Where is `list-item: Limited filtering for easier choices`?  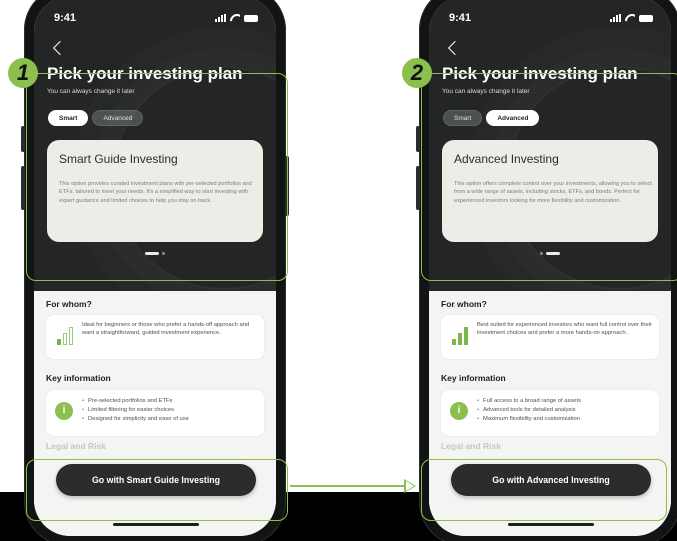
list-item: Limited filtering for easier choices is located at coordinates (135, 410).